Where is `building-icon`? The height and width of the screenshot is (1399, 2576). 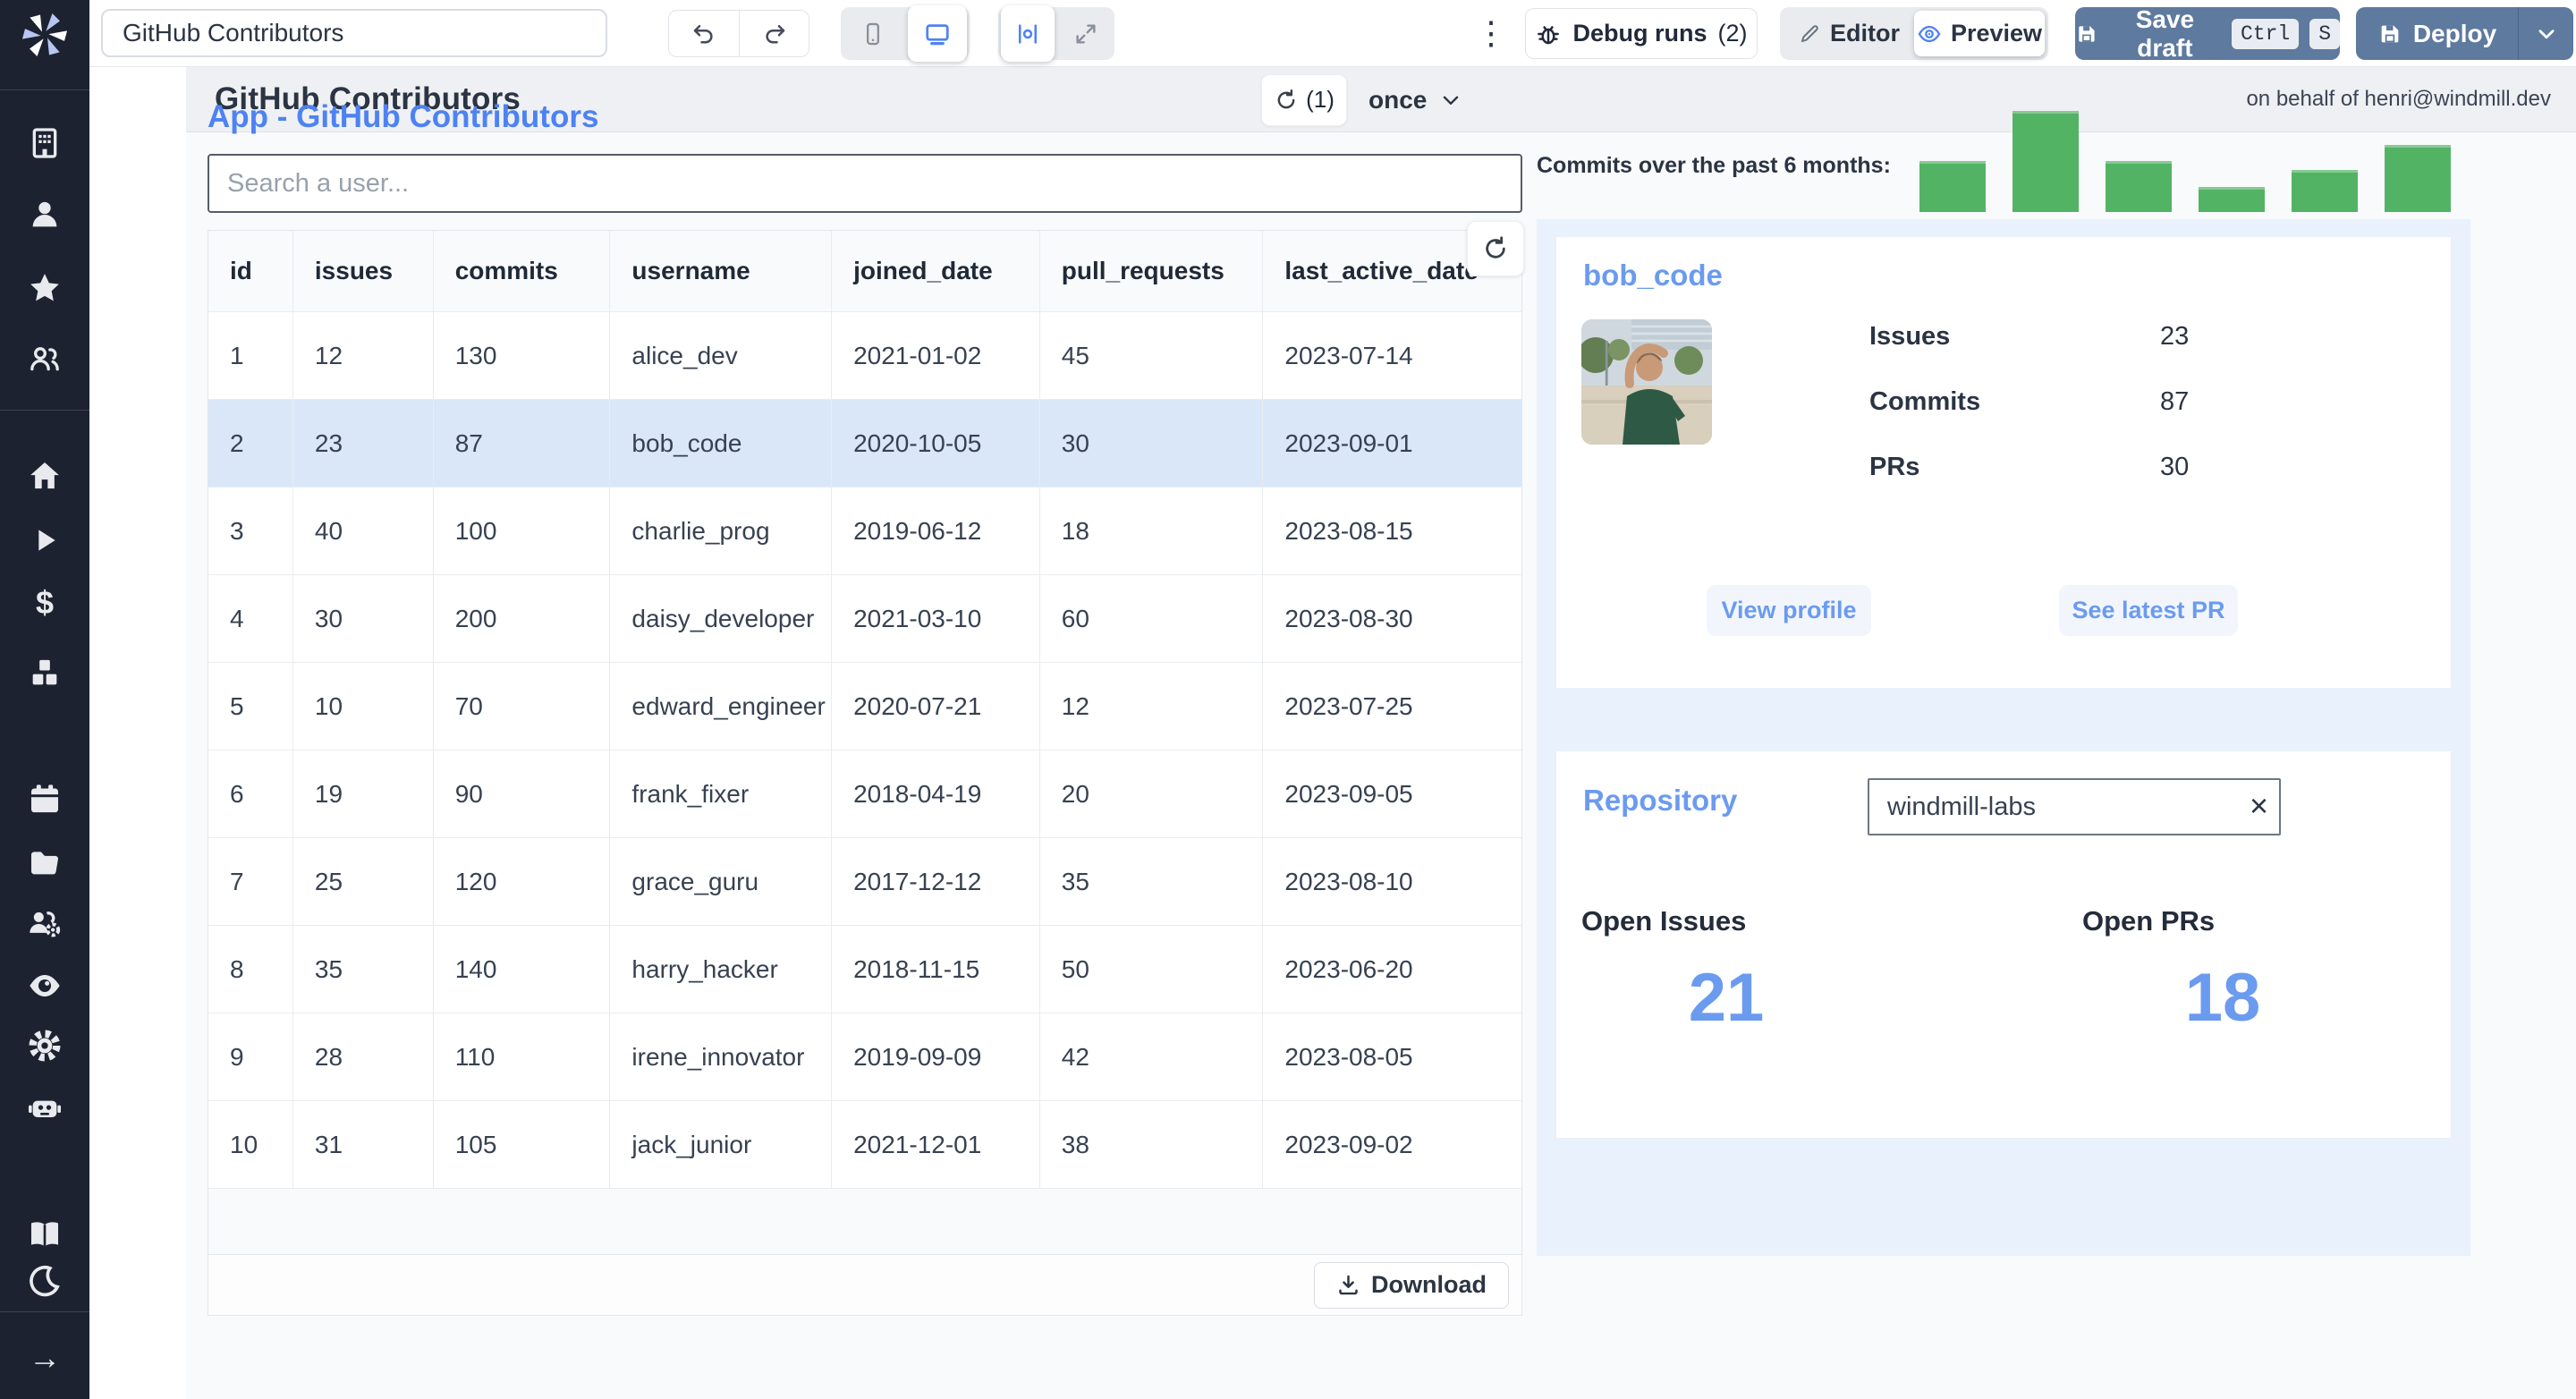
building-icon is located at coordinates (44, 143).